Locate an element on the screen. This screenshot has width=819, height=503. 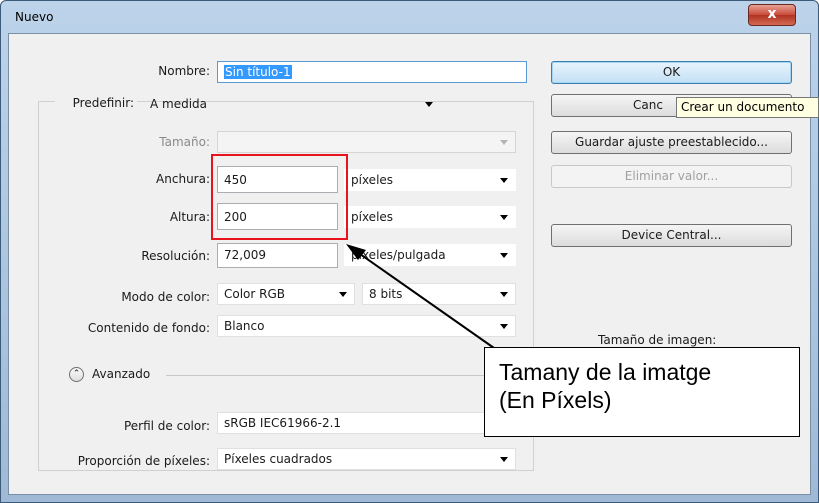
dimensions-highlight is located at coordinates (279, 197).